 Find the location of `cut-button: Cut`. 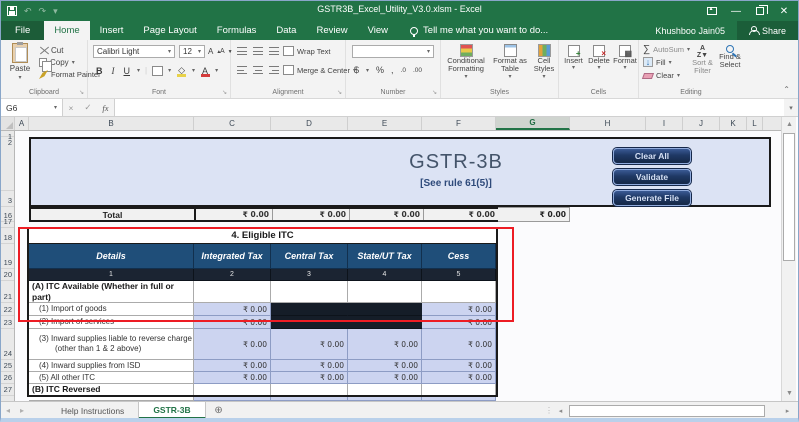

cut-button: Cut is located at coordinates (51, 50).